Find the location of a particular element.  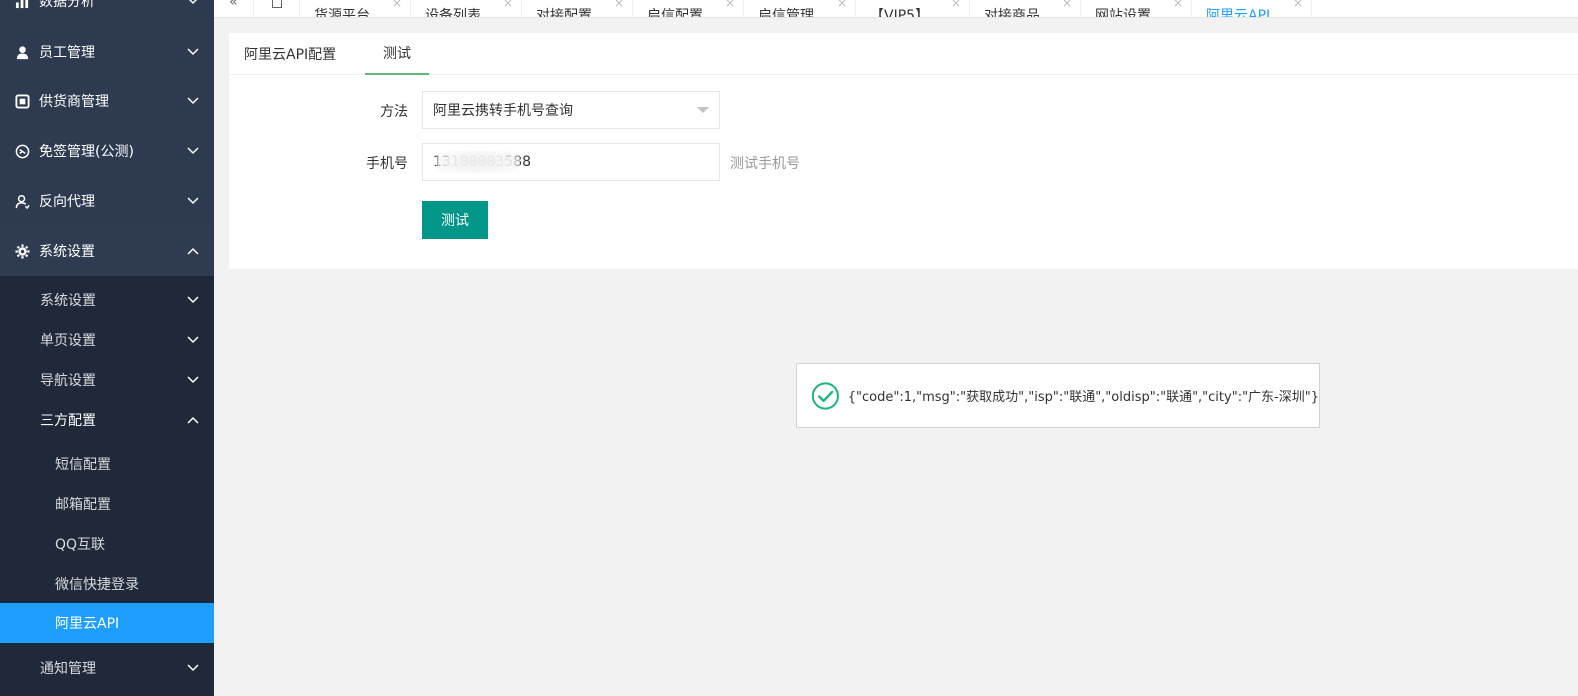

submenu-item-third-party: 三方配置 is located at coordinates (107, 420).